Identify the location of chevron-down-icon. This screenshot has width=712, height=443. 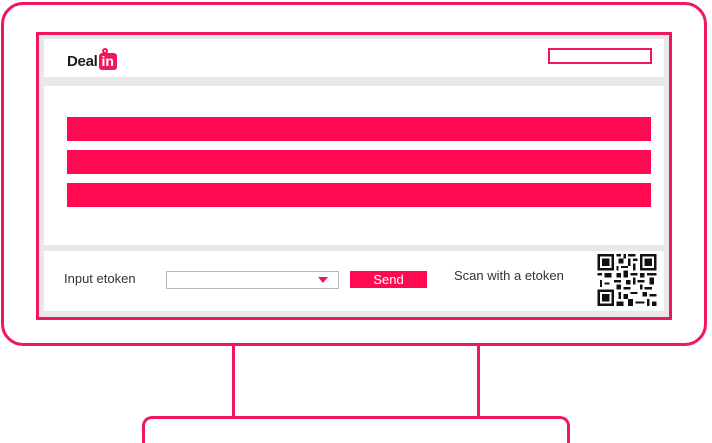
(323, 280).